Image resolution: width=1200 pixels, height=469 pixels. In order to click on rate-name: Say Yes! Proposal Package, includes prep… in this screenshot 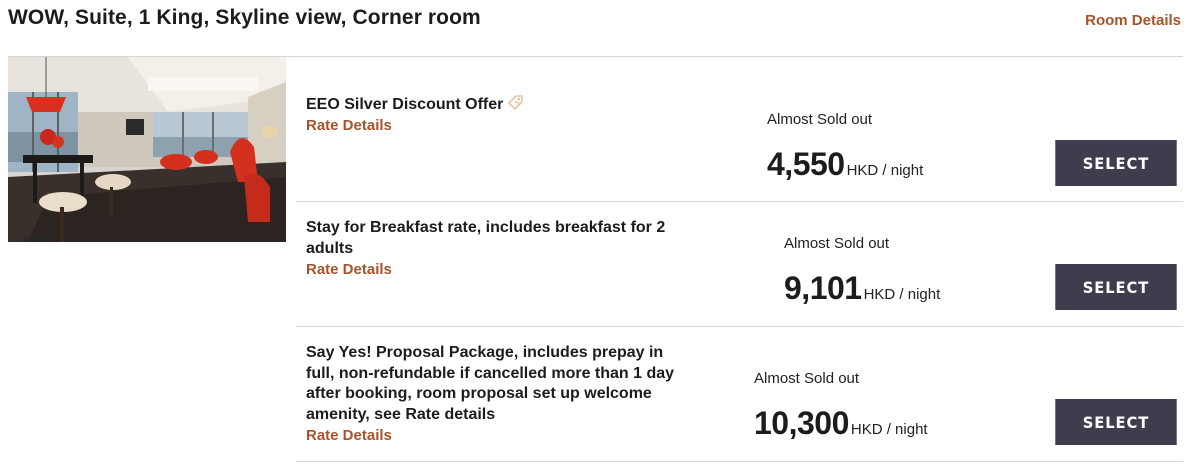, I will do `click(490, 383)`.